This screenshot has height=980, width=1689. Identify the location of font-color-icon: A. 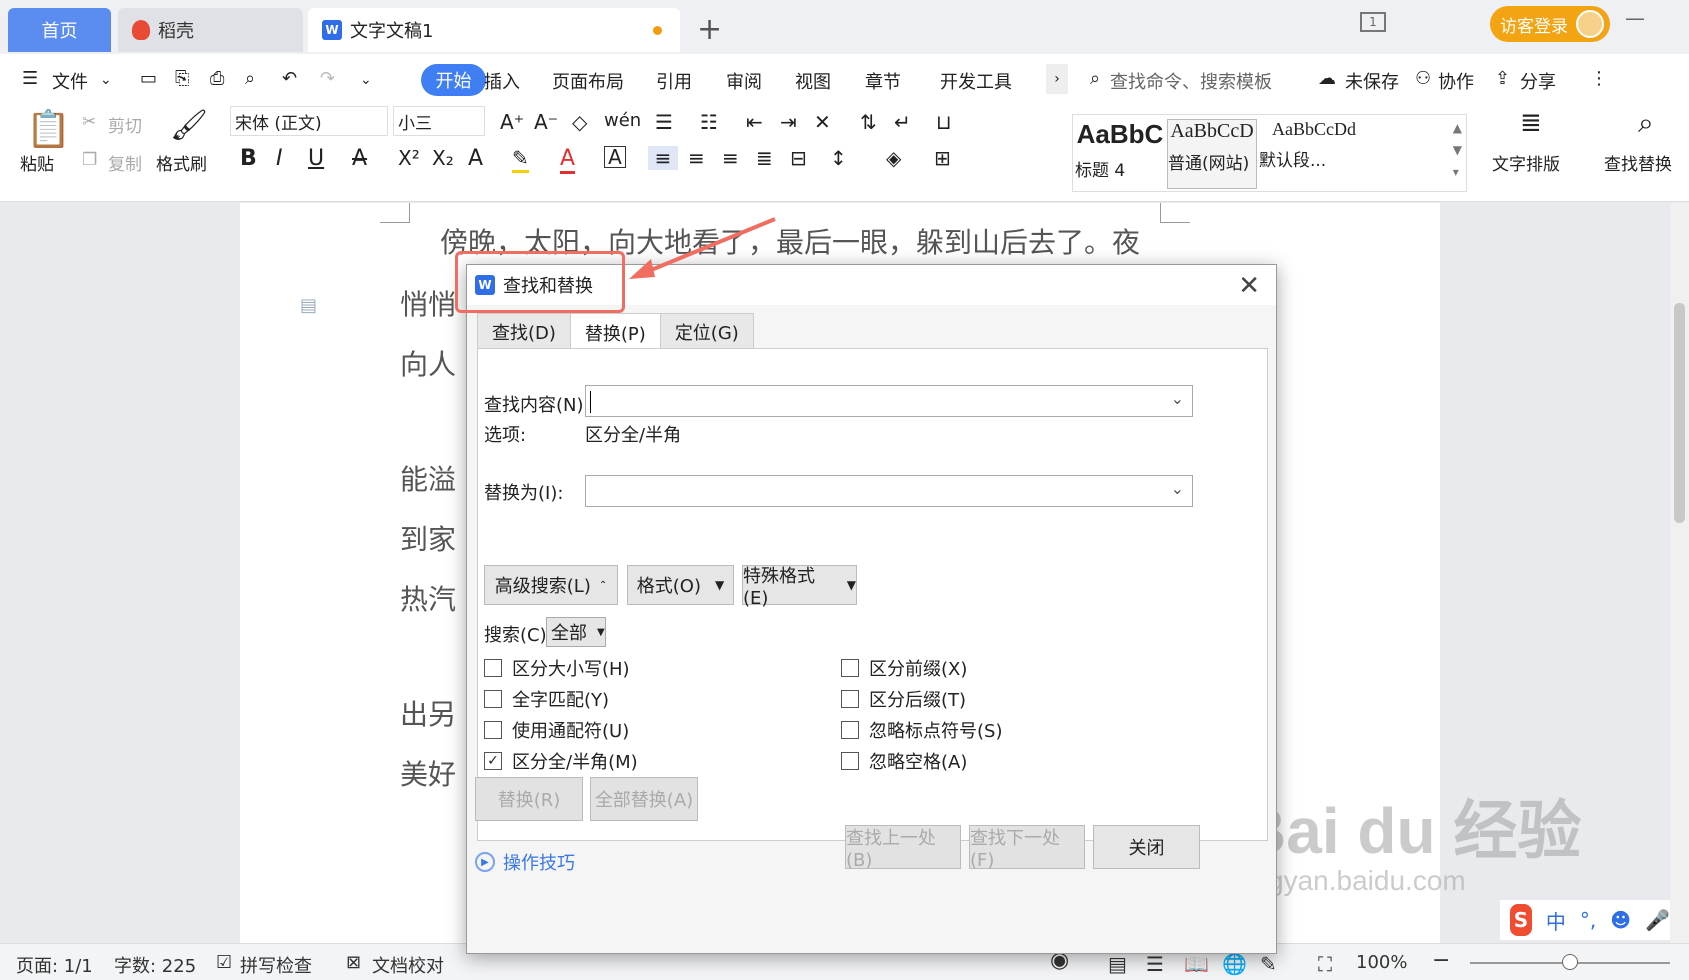
(568, 160).